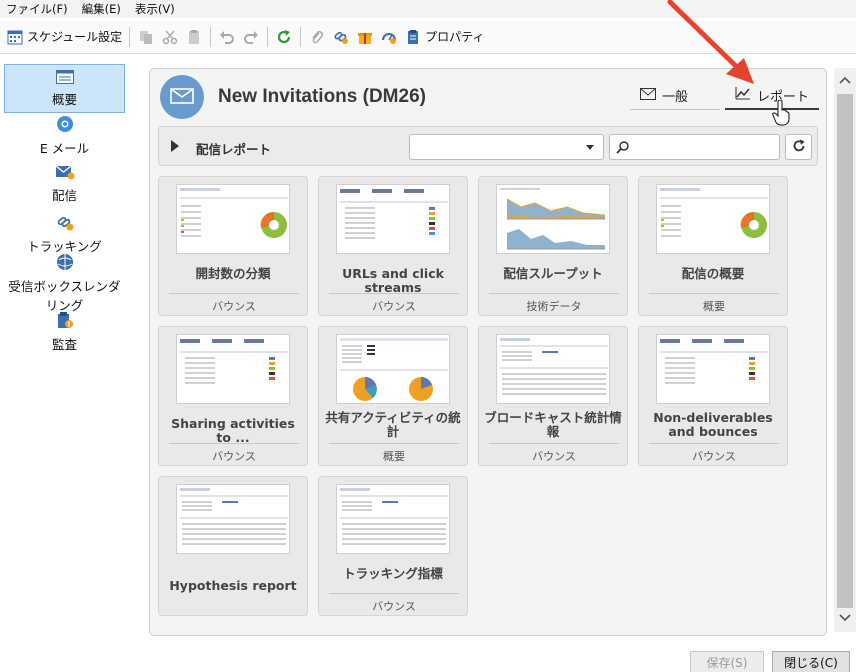 This screenshot has width=856, height=672. Describe the element at coordinates (251, 37) in the screenshot. I see `redo-button` at that location.